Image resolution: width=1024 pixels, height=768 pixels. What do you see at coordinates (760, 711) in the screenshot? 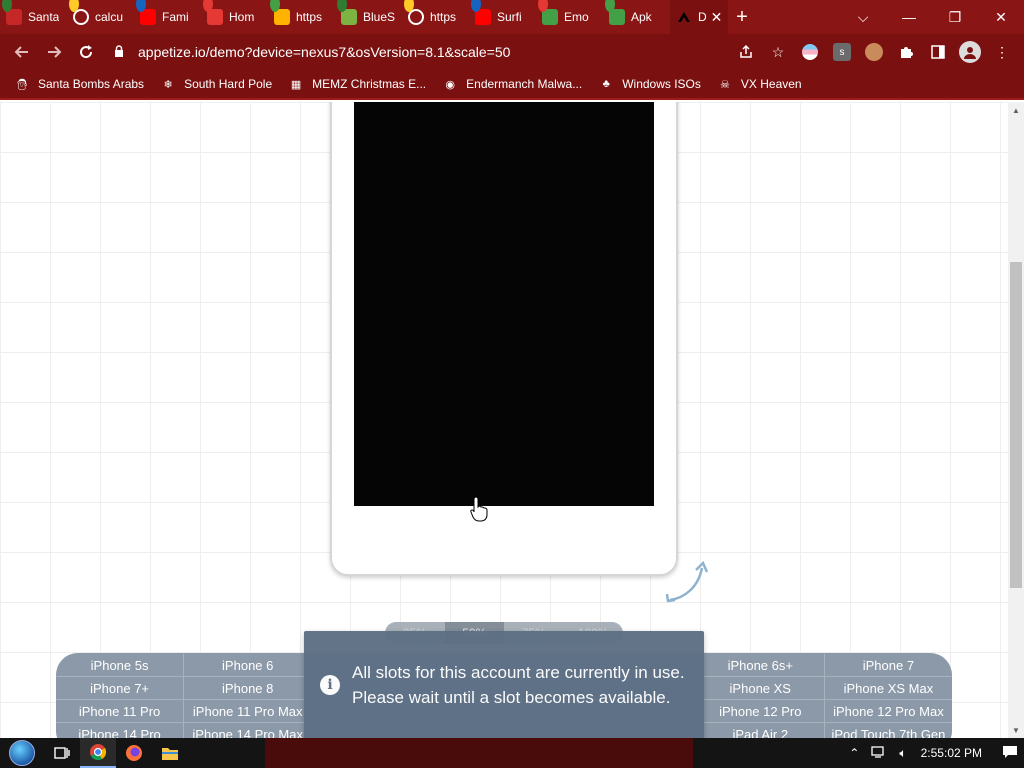
I see `device-option: iPhone 12 Pro` at bounding box center [760, 711].